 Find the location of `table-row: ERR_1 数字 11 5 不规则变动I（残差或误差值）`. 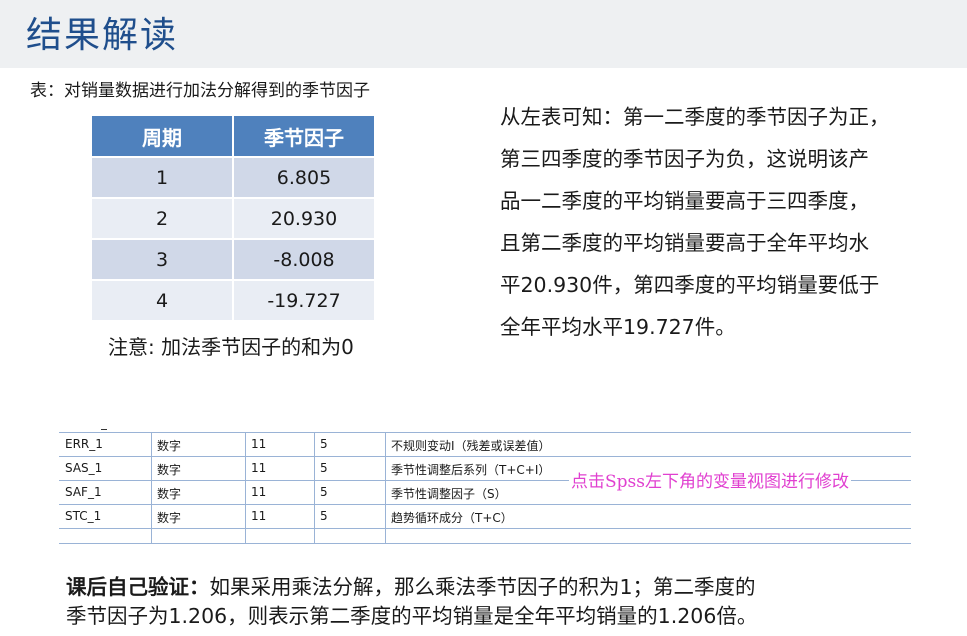

table-row: ERR_1 数字 11 5 不规则变动I（残差或误差值） is located at coordinates (485, 445).